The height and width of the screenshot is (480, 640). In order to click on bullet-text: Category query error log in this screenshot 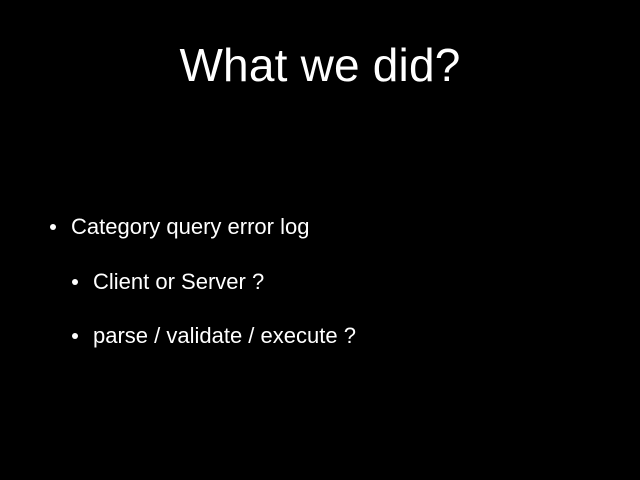, I will do `click(190, 226)`.